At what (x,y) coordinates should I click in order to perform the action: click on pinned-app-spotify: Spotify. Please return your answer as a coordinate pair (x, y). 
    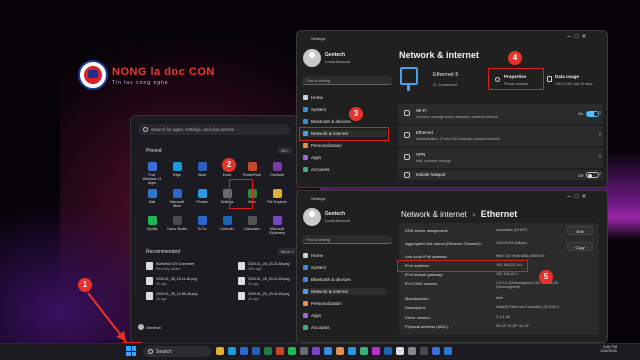
    Looking at the image, I should click on (152, 223).